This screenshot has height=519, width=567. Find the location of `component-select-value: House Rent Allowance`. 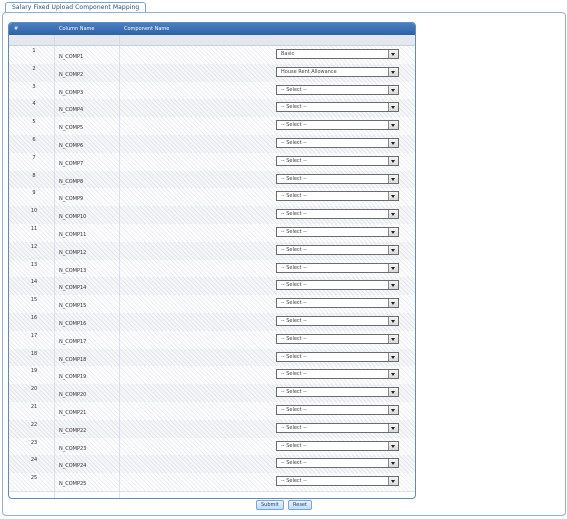

component-select-value: House Rent Allowance is located at coordinates (309, 71).